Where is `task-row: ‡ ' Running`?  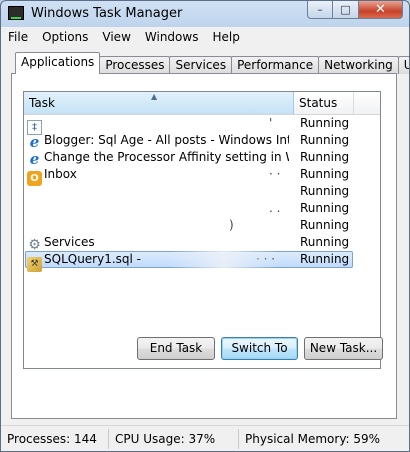 task-row: ‡ ' Running is located at coordinates (202, 125).